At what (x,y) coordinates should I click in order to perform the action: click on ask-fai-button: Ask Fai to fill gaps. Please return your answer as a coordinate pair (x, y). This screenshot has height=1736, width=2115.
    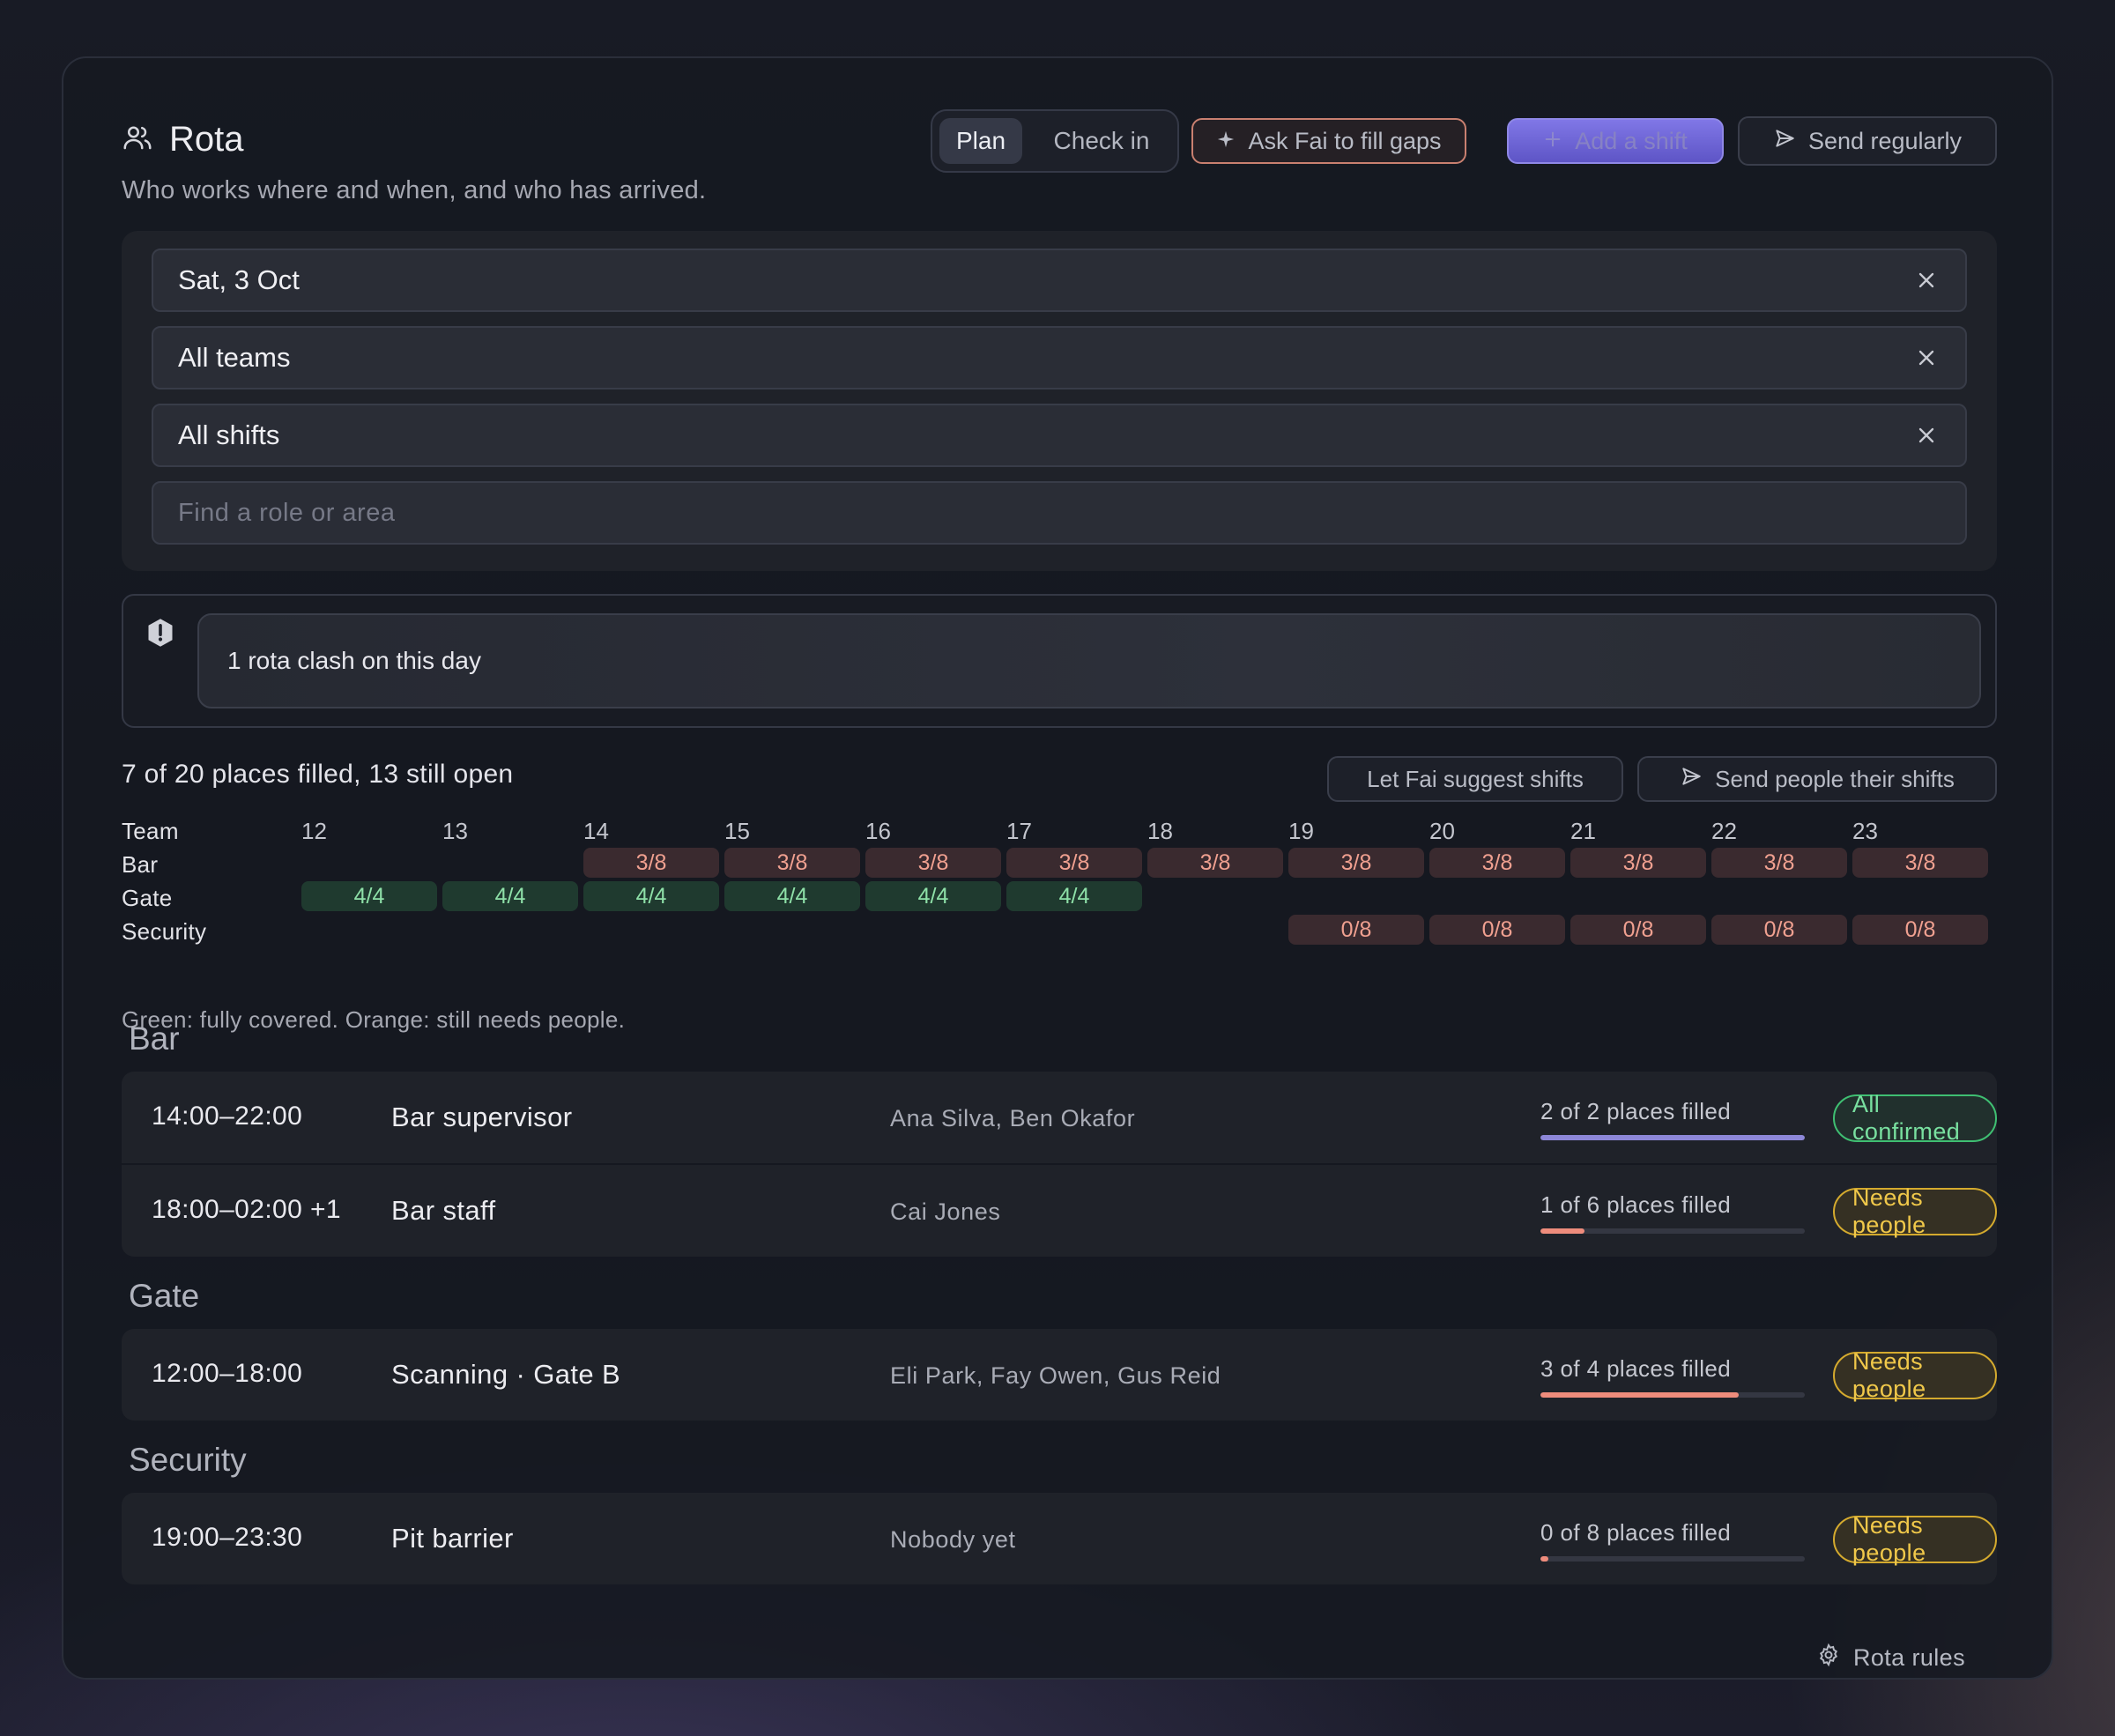
    Looking at the image, I should click on (1329, 141).